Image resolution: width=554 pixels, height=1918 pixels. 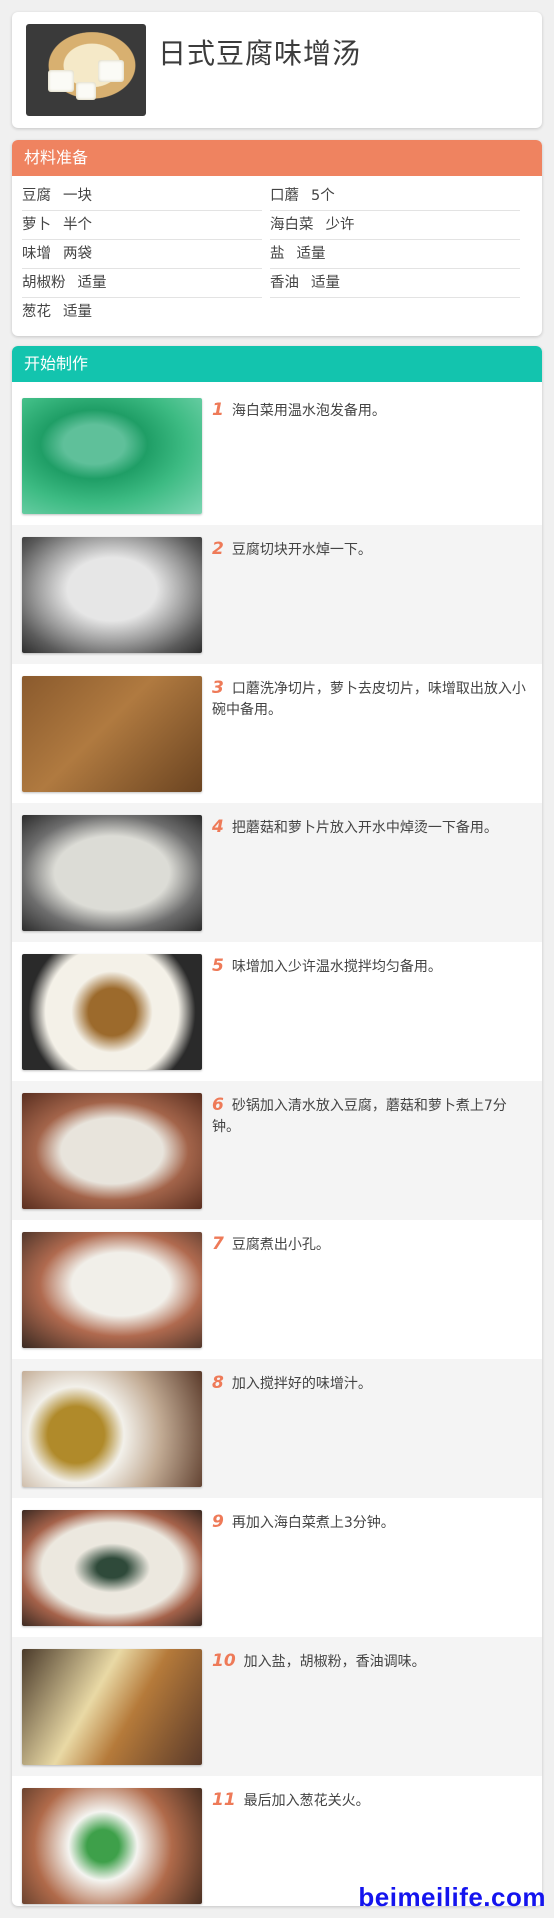 What do you see at coordinates (77, 225) in the screenshot?
I see `ingredient-qty: 半个` at bounding box center [77, 225].